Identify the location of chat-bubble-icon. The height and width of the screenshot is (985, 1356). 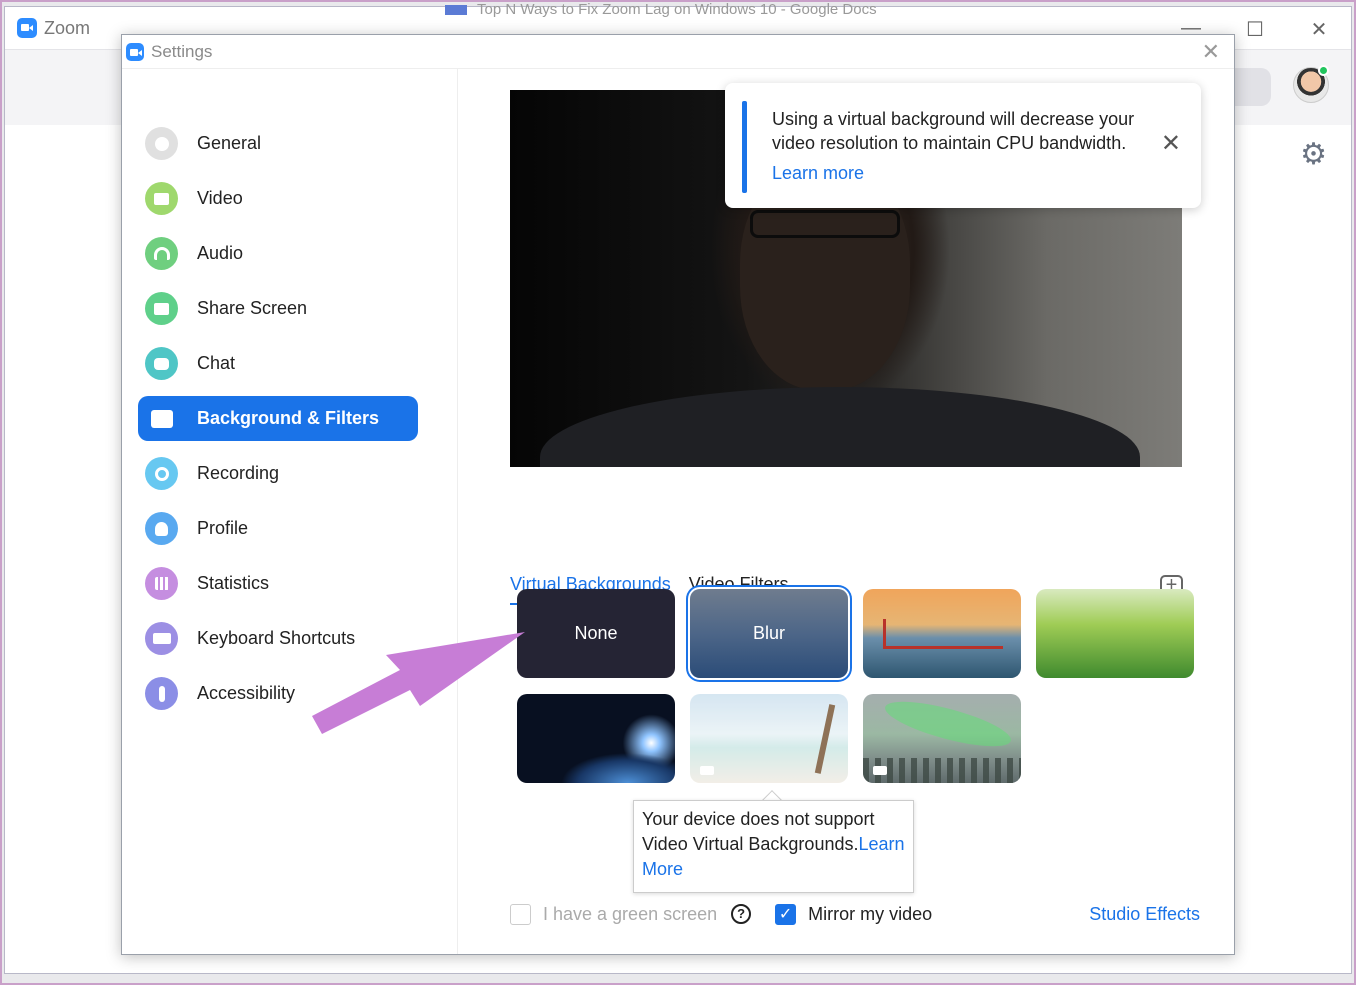
(161, 363).